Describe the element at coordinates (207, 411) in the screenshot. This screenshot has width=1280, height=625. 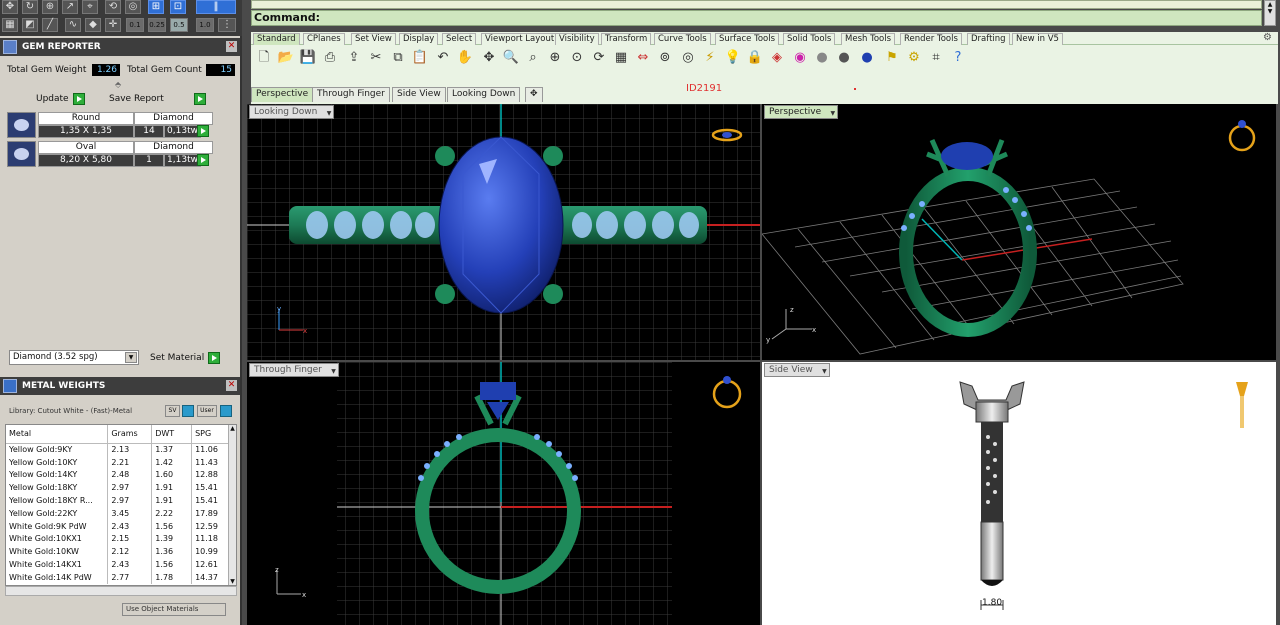
I see `user-button: User` at that location.